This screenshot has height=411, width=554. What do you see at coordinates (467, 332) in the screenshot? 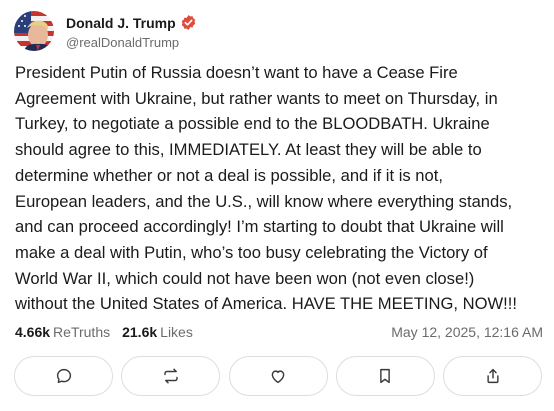
I see `post-timestamp: May 12, 2025, 12:16 AM` at bounding box center [467, 332].